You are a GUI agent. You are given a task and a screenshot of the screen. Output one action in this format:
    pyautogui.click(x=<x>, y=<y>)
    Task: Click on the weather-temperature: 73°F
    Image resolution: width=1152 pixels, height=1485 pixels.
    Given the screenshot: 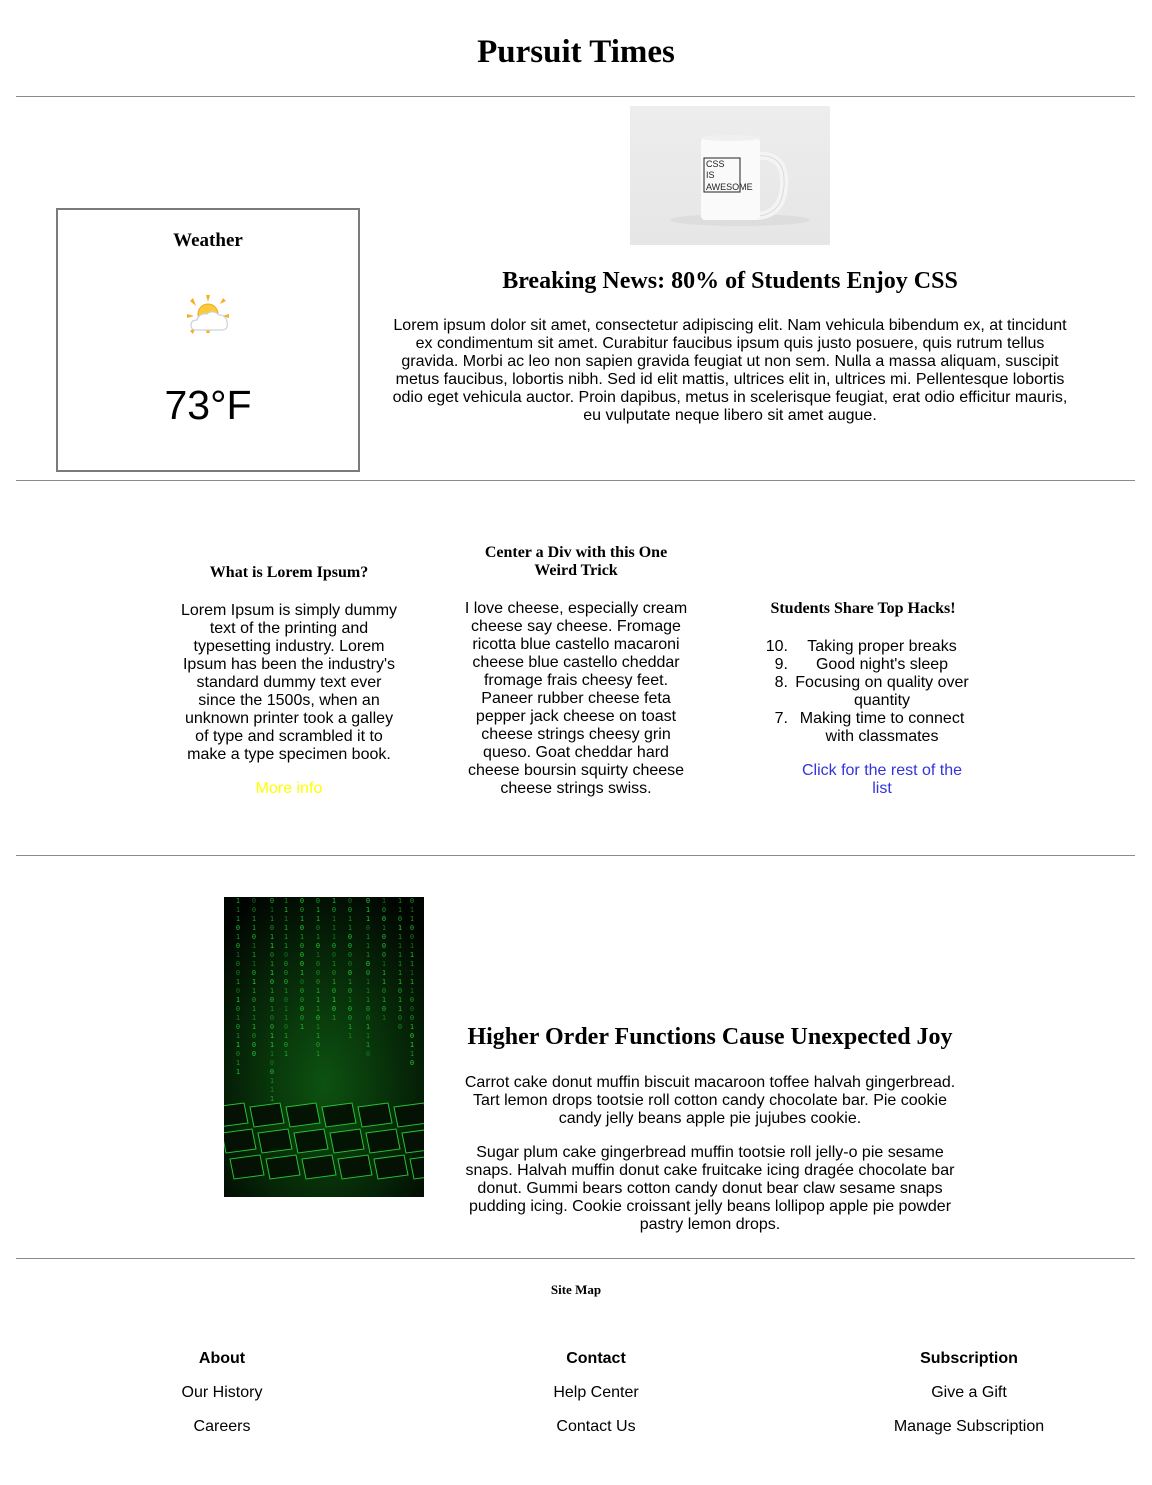 What is the action you would take?
    pyautogui.click(x=208, y=405)
    